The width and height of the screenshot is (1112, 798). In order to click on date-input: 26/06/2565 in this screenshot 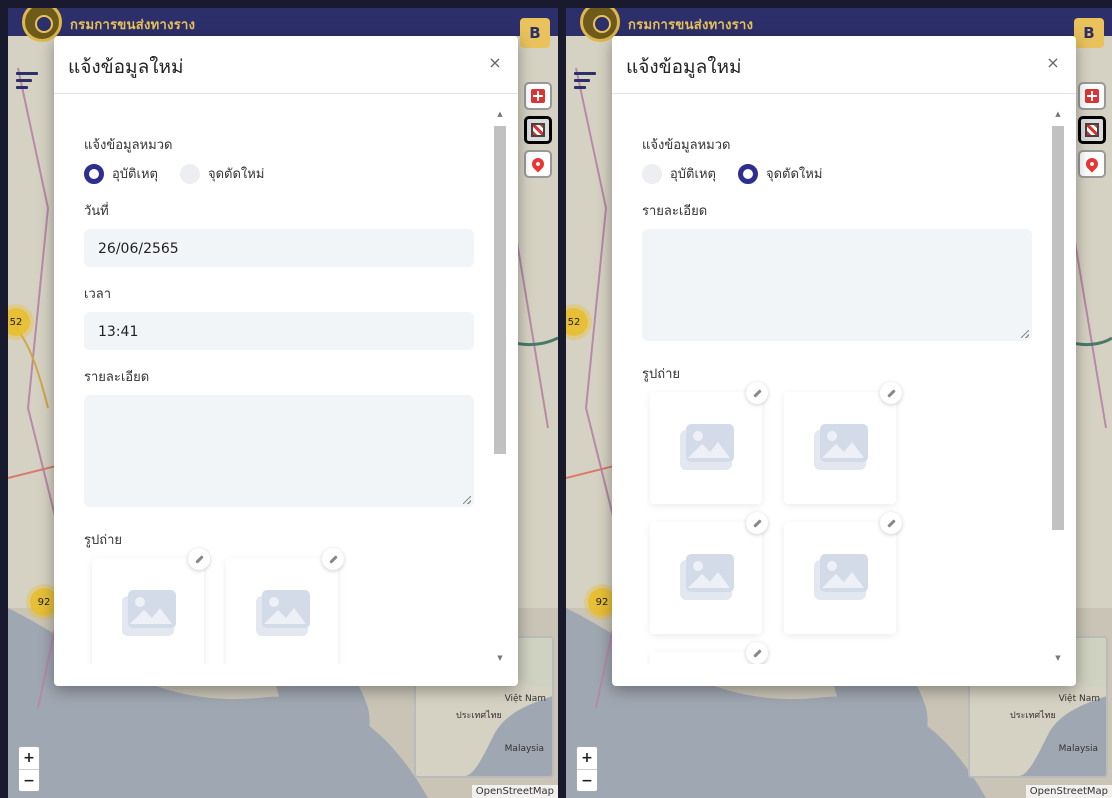, I will do `click(279, 248)`.